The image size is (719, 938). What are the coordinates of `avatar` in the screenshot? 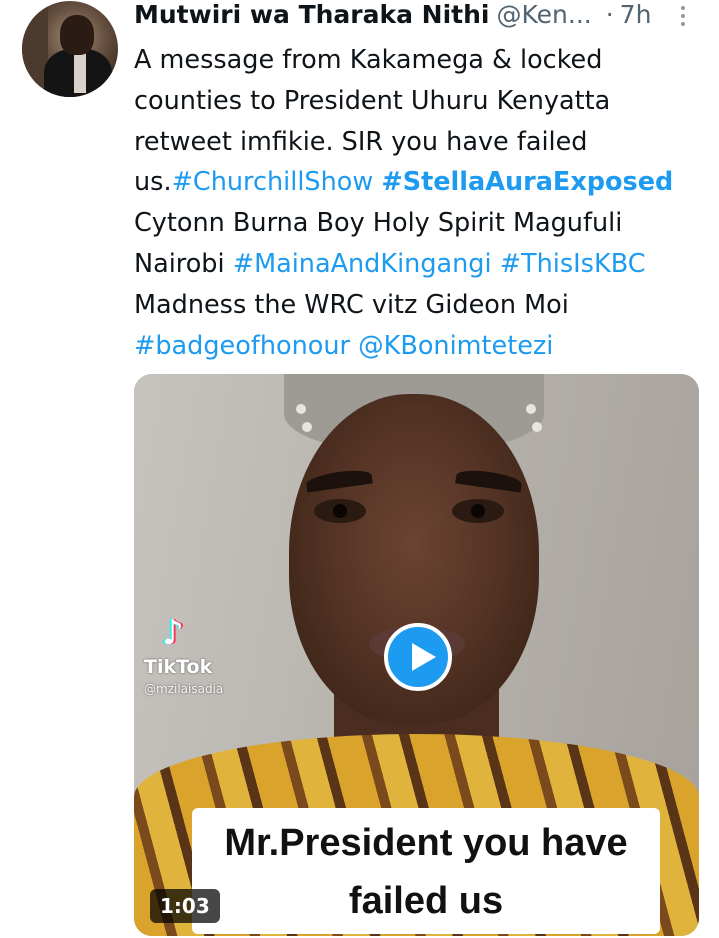 It's located at (70, 49).